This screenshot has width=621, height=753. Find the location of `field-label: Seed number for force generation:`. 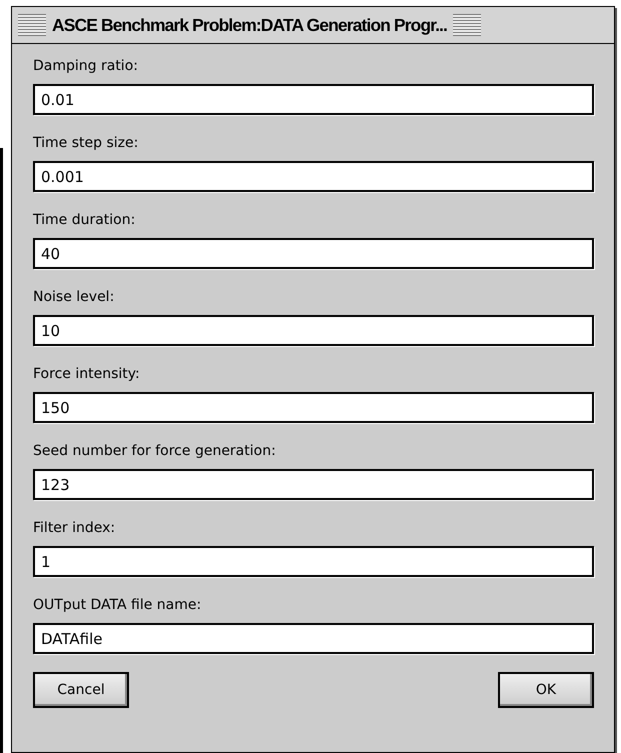

field-label: Seed number for force generation: is located at coordinates (154, 451).